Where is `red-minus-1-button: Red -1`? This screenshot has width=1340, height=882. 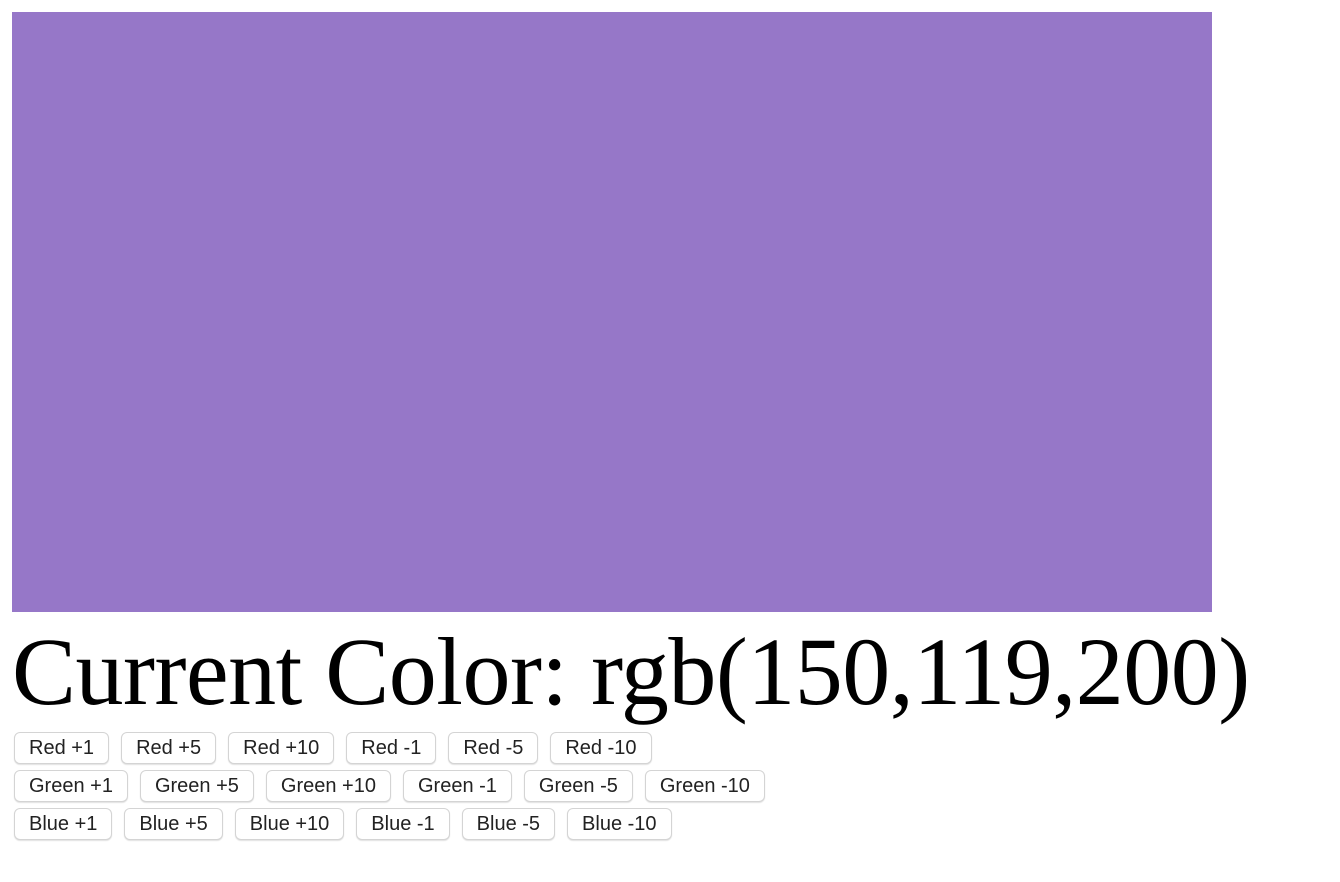
red-minus-1-button: Red -1 is located at coordinates (391, 748).